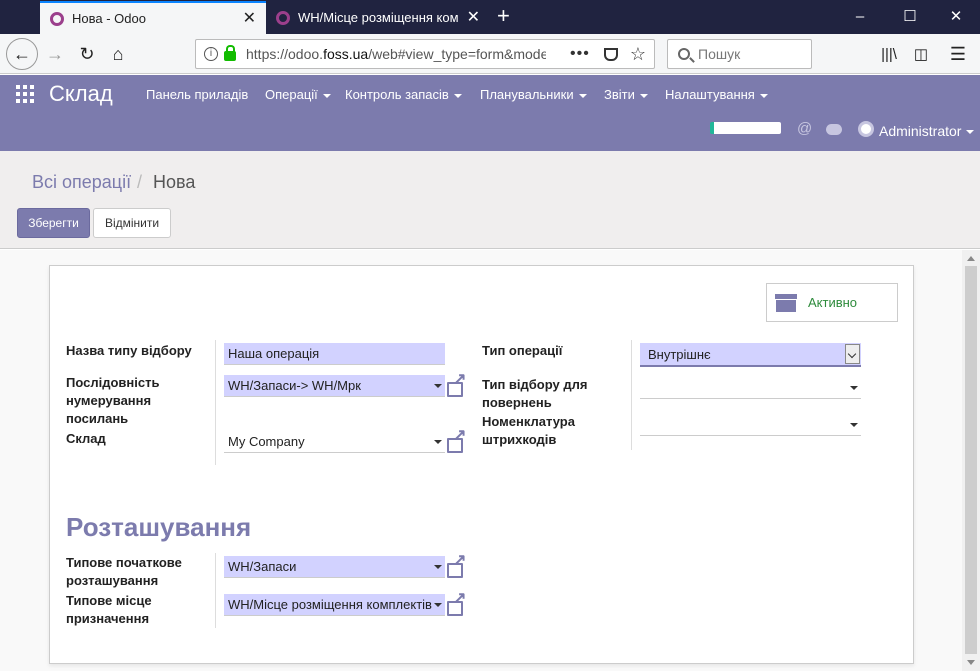 The height and width of the screenshot is (671, 980). I want to click on mentions-icon: @, so click(804, 128).